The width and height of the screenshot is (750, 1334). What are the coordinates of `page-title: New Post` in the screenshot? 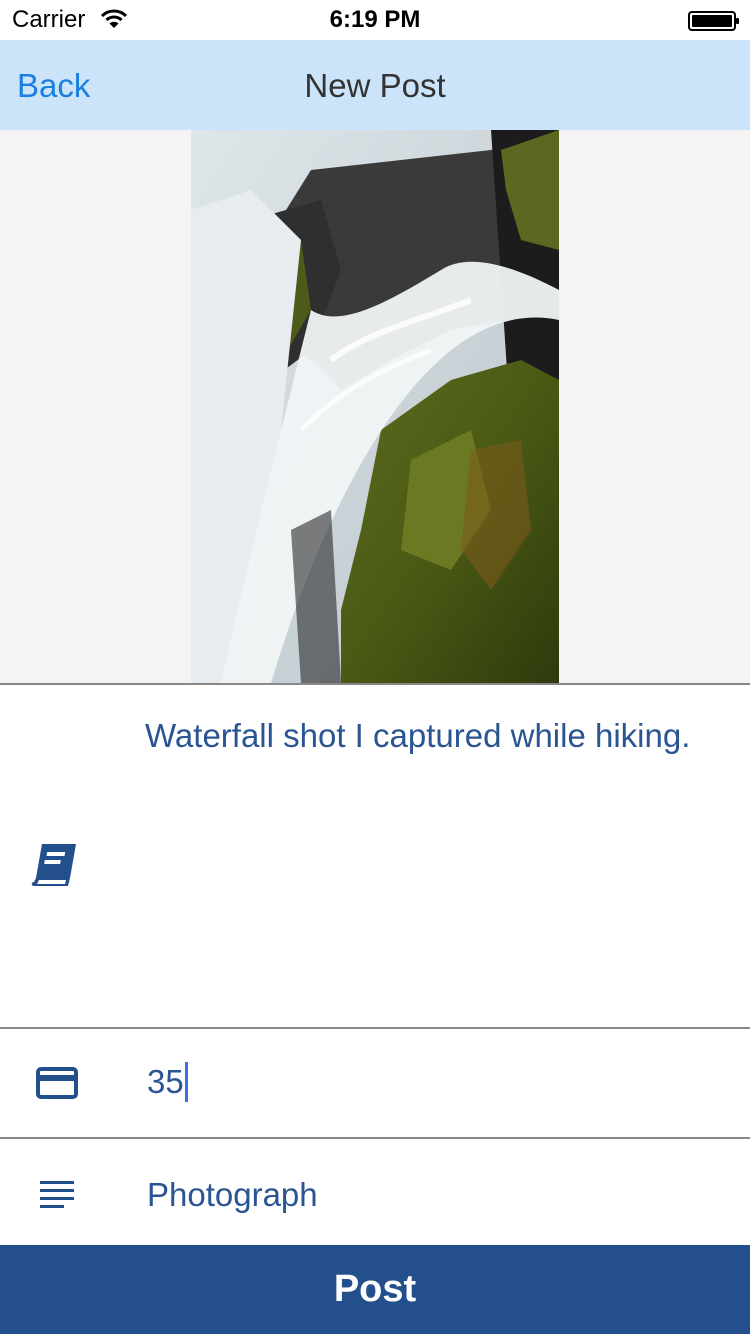 It's located at (375, 85).